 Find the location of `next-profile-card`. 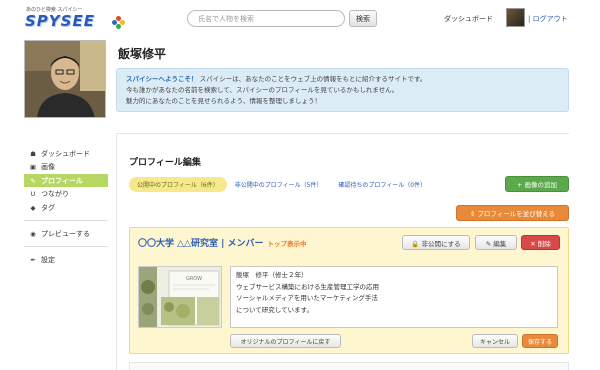

next-profile-card is located at coordinates (349, 366).